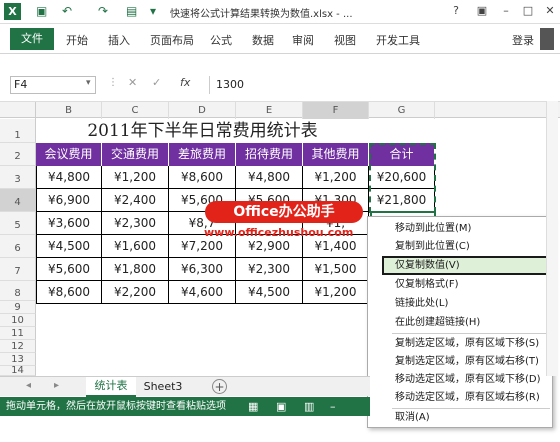 The width and height of the screenshot is (560, 442). I want to click on save-icon: ▣, so click(41, 11).